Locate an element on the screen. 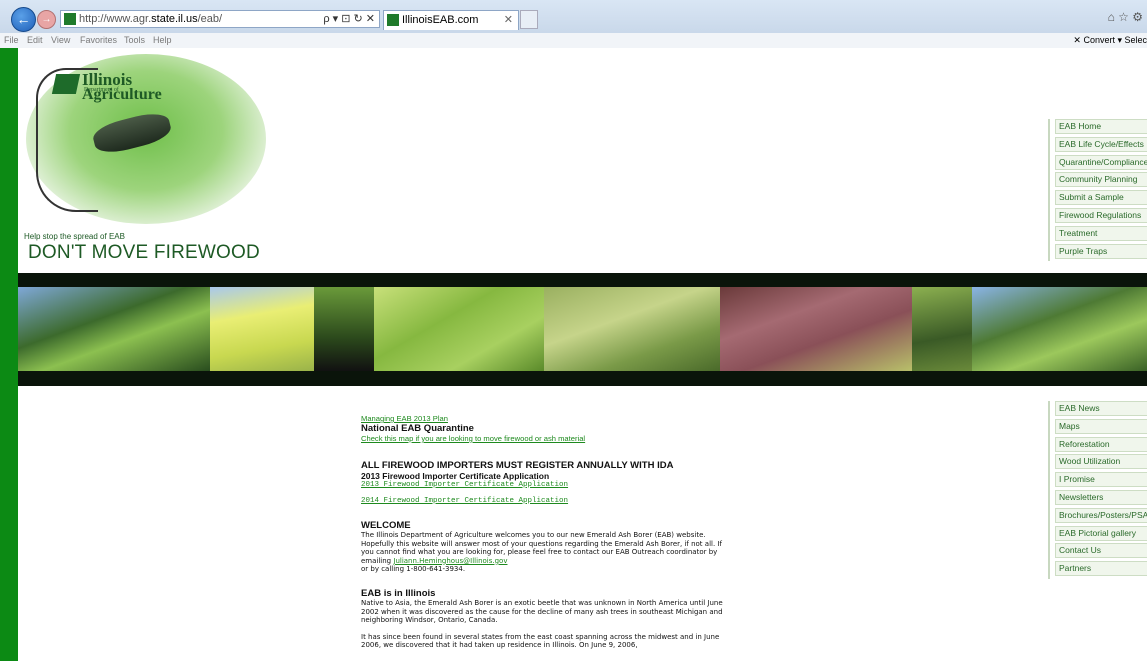 The image size is (1147, 661). nav-brochures: Brochures/Posters/PSAs is located at coordinates (1097, 516).